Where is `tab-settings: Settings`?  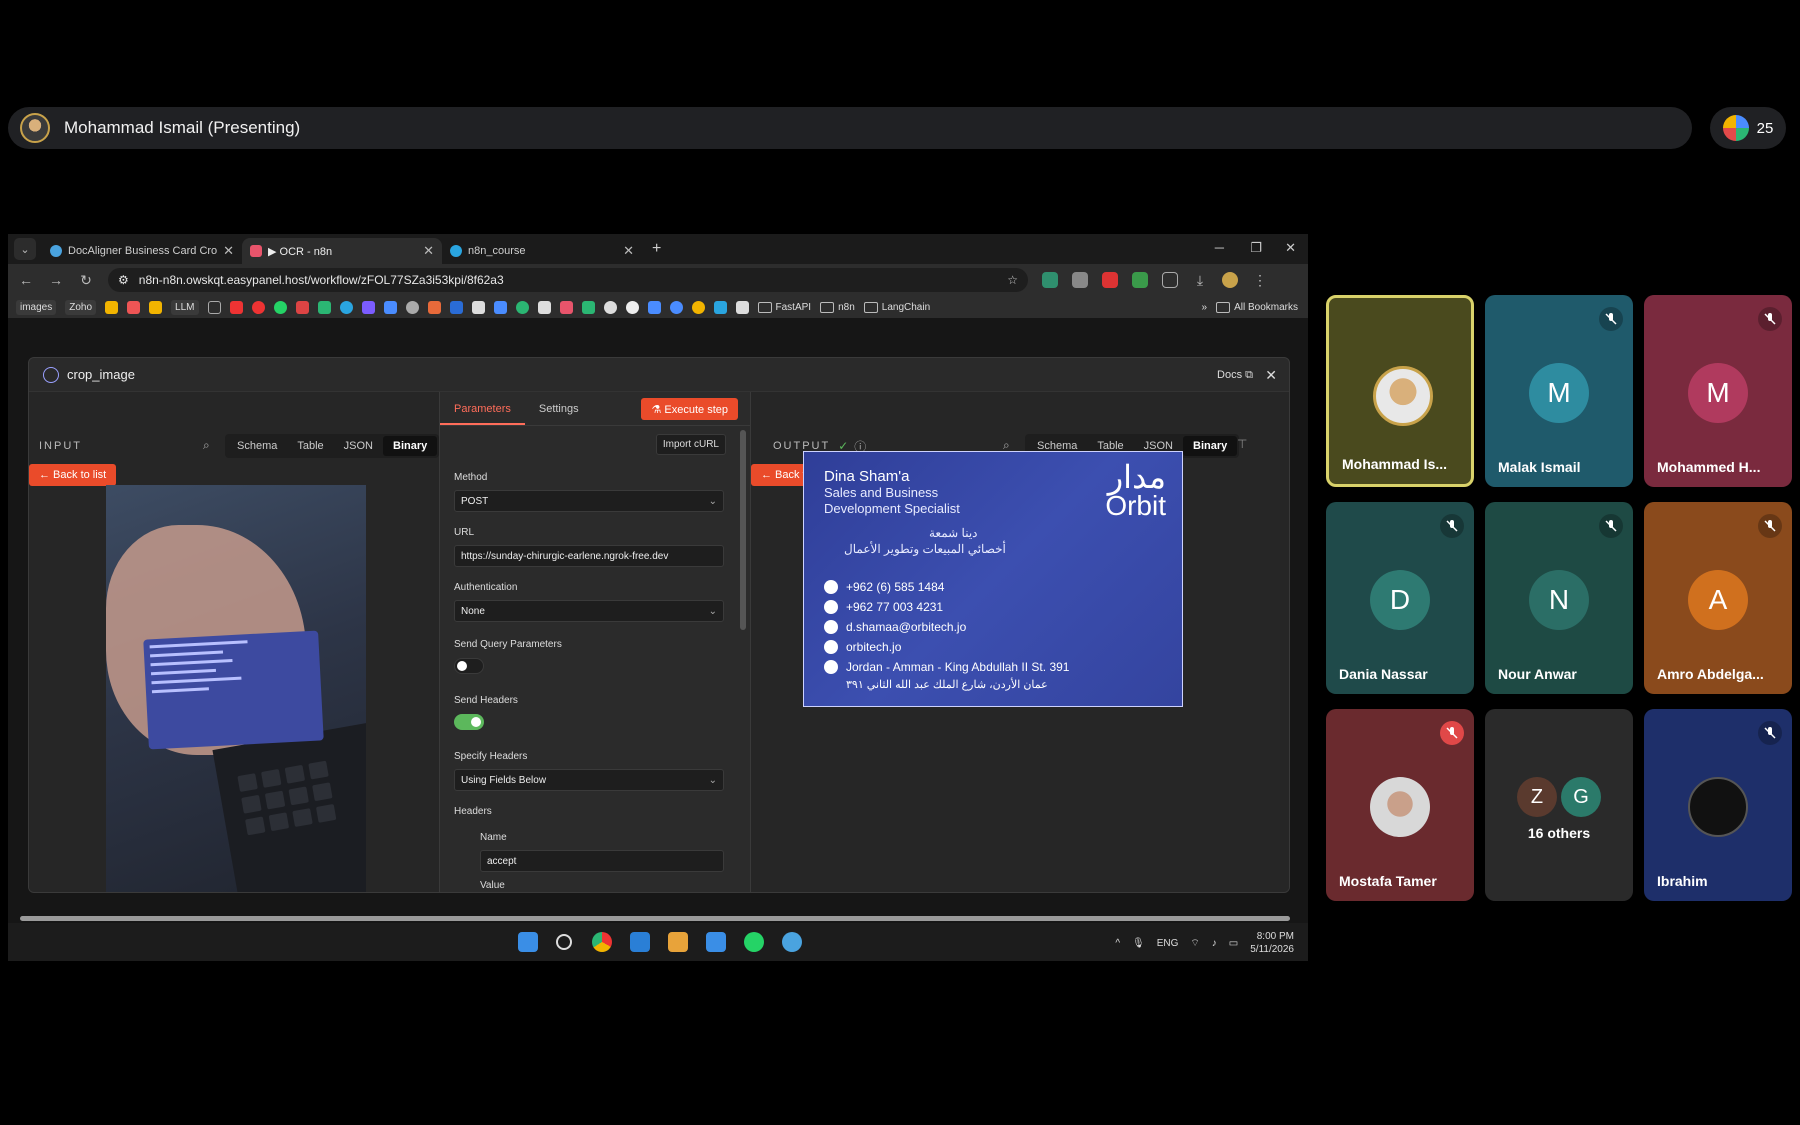
tab-settings: Settings is located at coordinates (559, 408).